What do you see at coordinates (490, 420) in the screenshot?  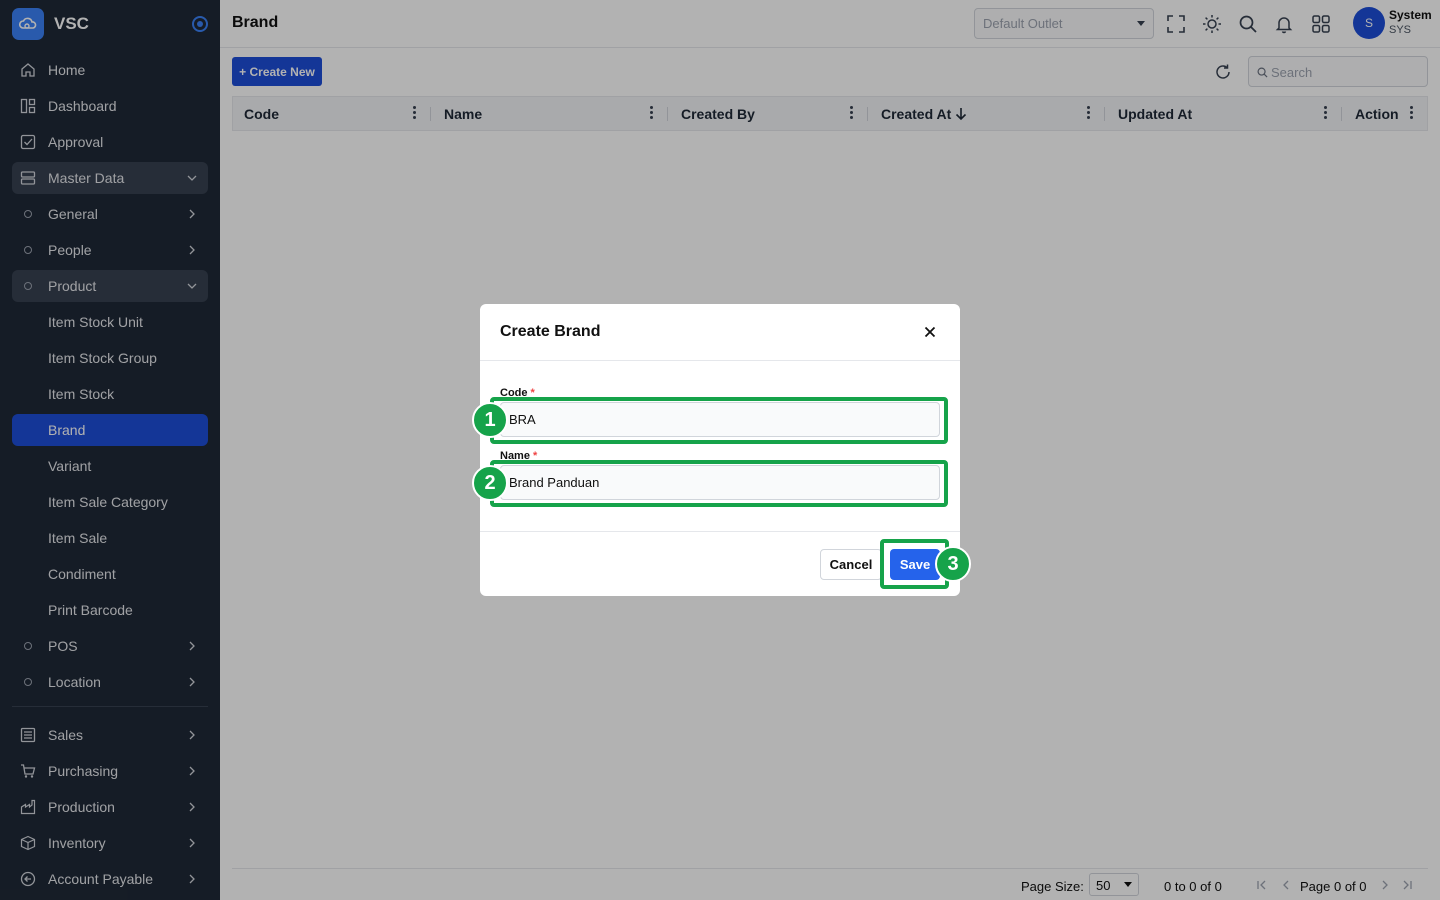 I see `step-badge-1: 1` at bounding box center [490, 420].